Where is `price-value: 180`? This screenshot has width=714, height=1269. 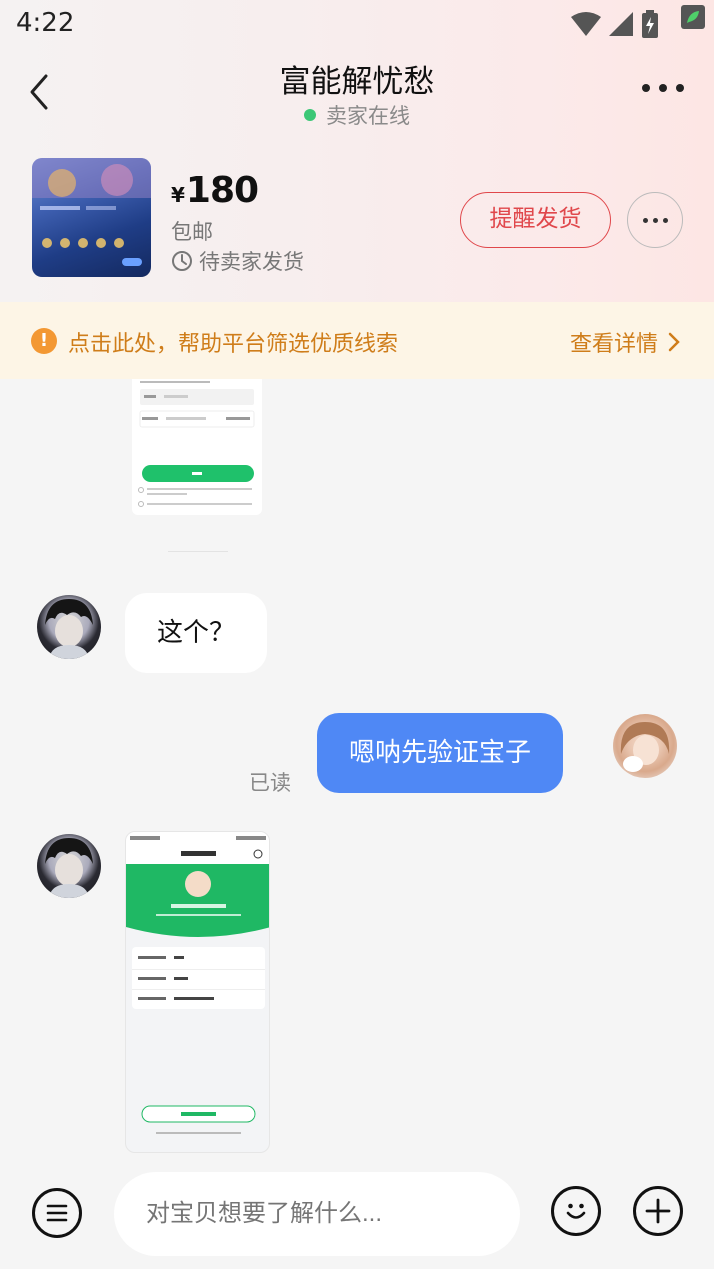
price-value: 180 is located at coordinates (222, 190).